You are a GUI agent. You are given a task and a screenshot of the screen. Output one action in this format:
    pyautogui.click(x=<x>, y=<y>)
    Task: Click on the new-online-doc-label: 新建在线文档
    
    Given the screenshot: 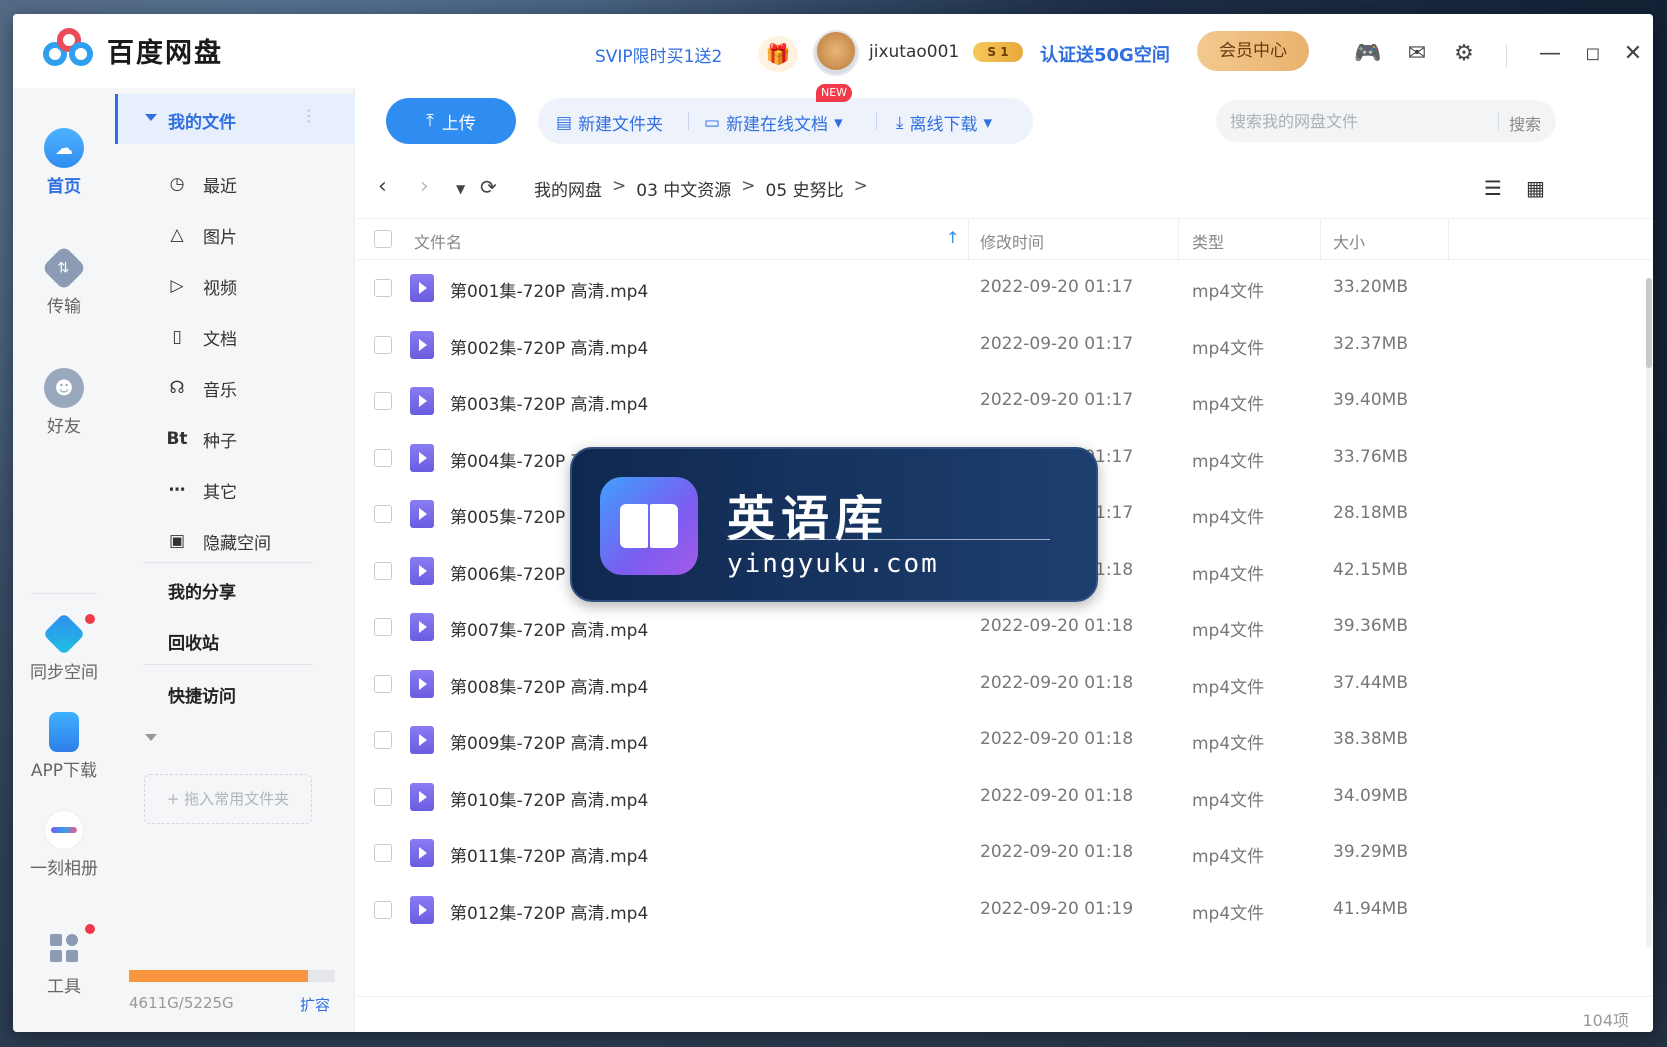 What is the action you would take?
    pyautogui.click(x=777, y=125)
    